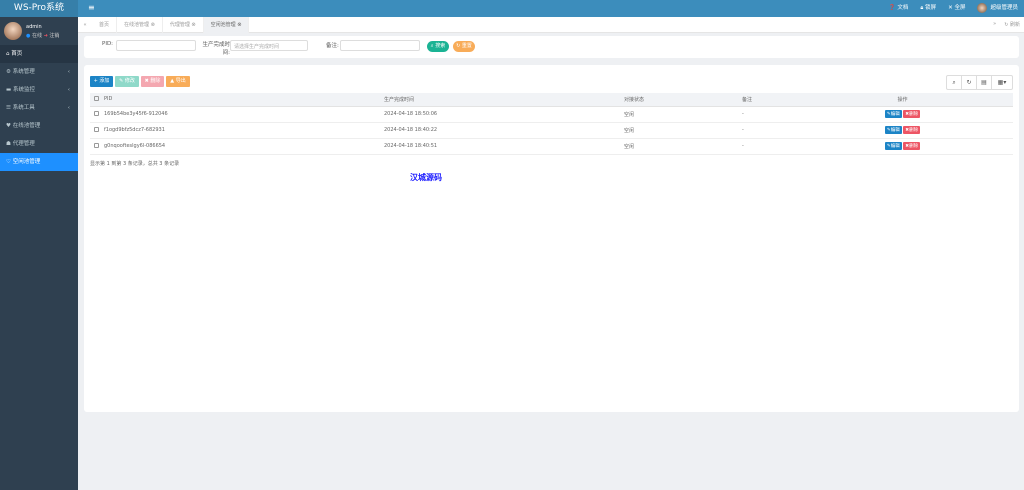  I want to click on reset-label: 重置, so click(466, 46).